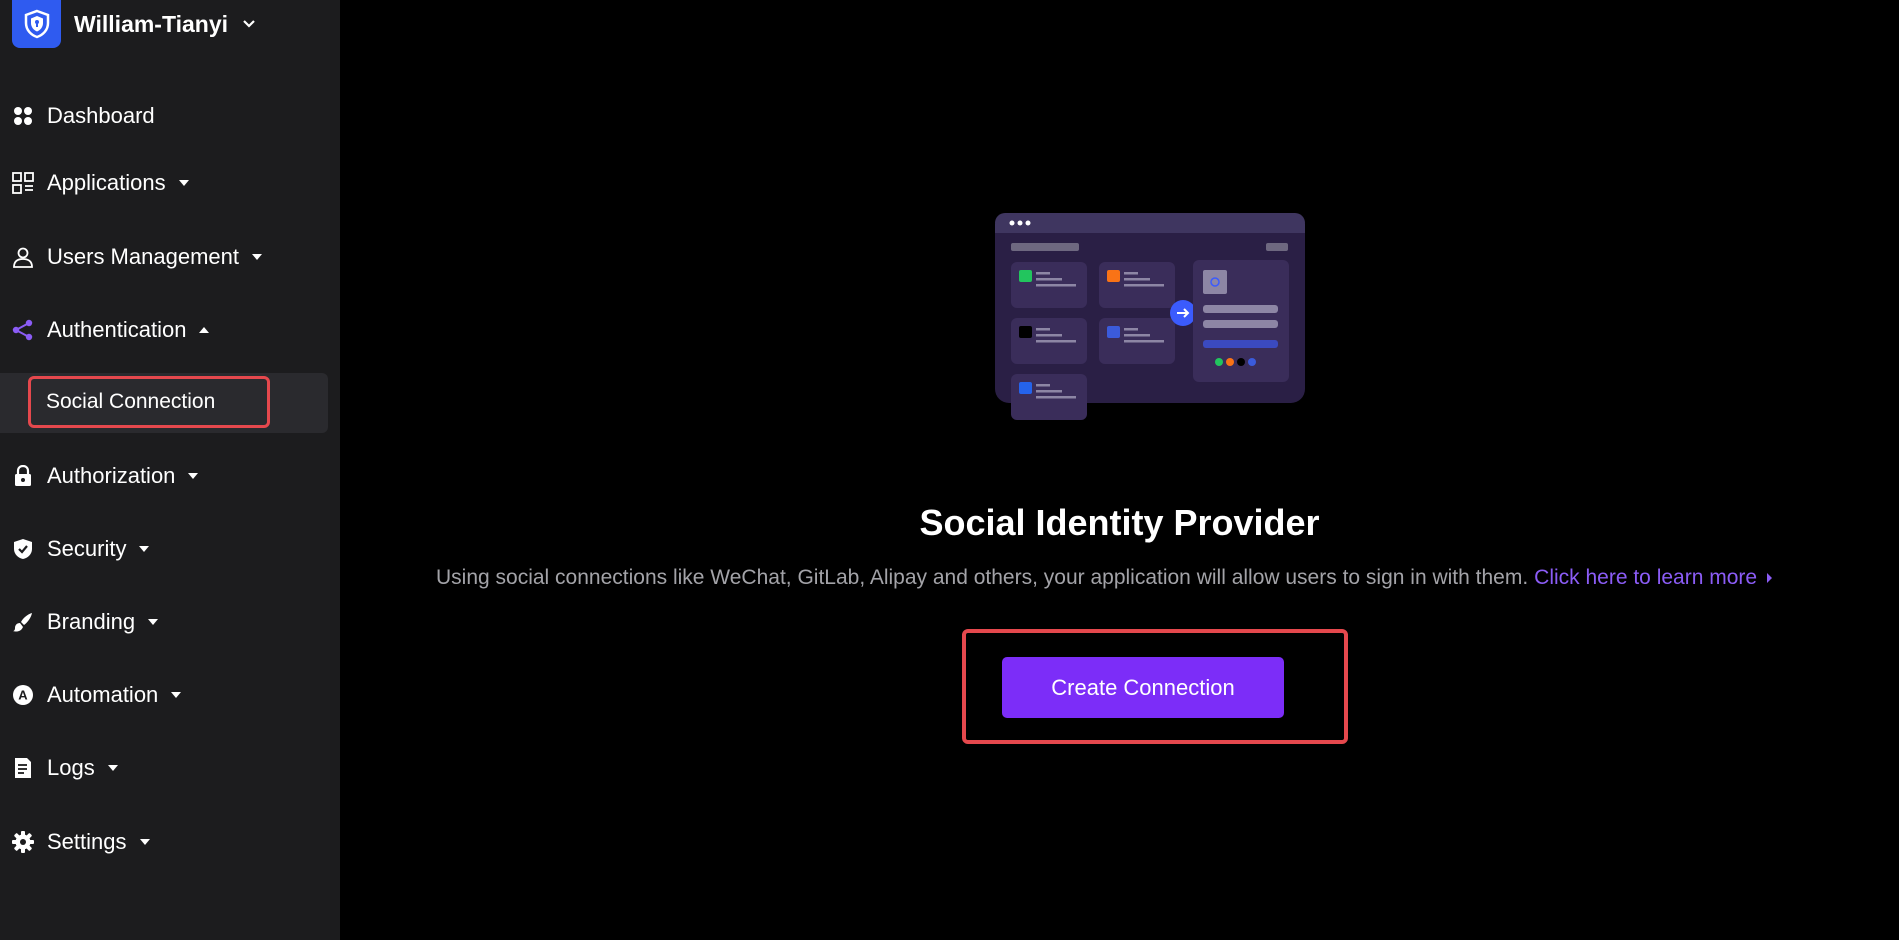  I want to click on svg-text: A, so click(23, 695).